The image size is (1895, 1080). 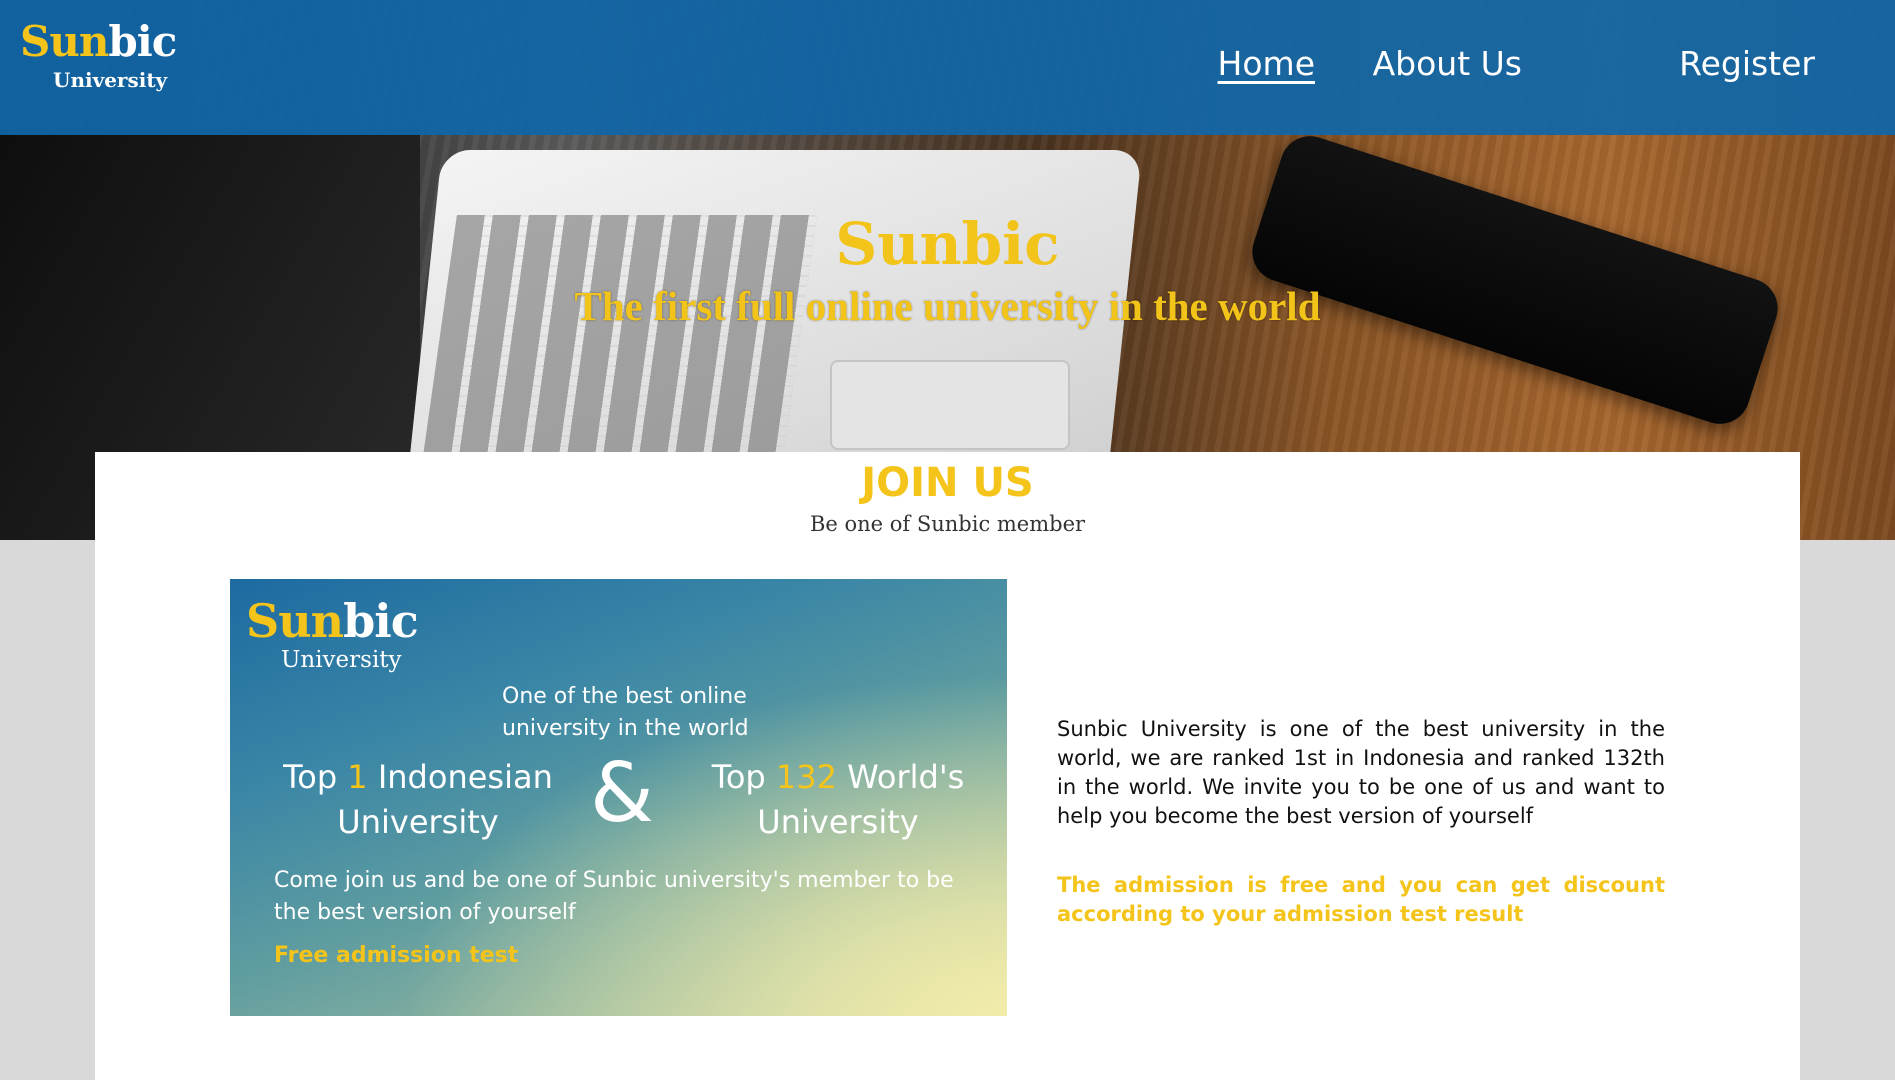 What do you see at coordinates (1266, 63) in the screenshot?
I see `nav-home-link: Home` at bounding box center [1266, 63].